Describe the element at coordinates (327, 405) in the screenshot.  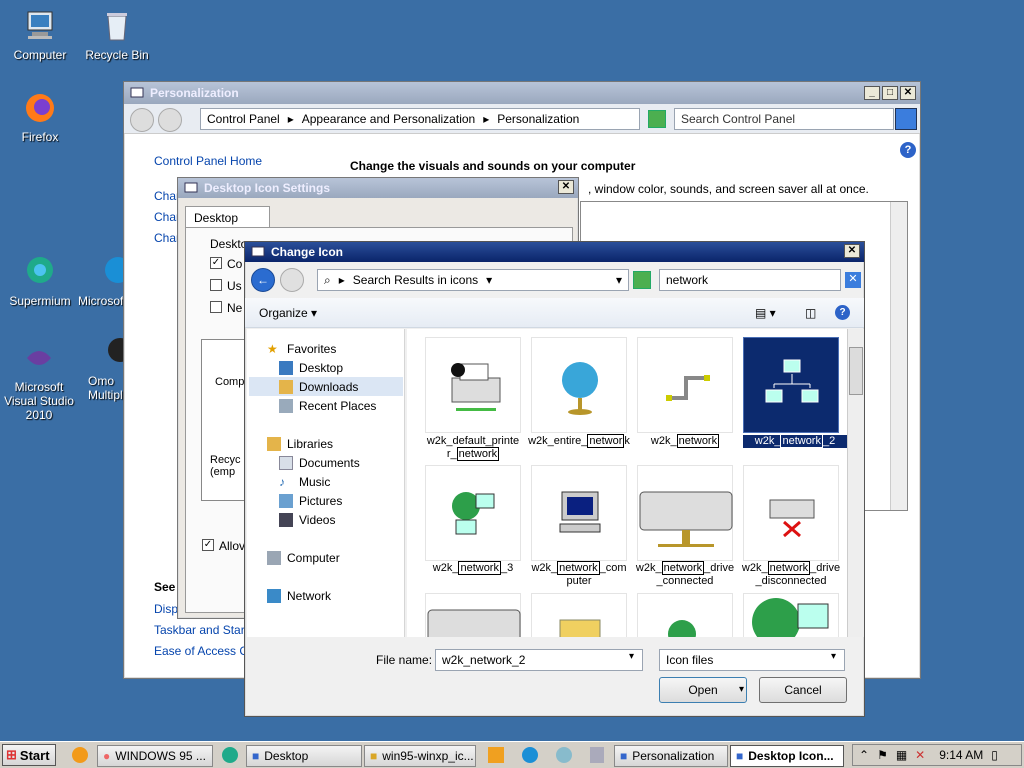
I see `nav-recent-places: Recent Places` at that location.